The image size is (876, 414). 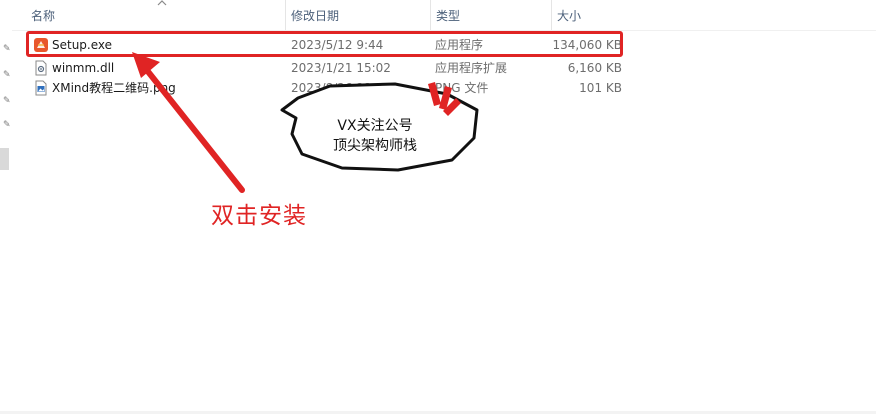 I want to click on bubble-line-2: 顶尖架构师栈, so click(x=375, y=146).